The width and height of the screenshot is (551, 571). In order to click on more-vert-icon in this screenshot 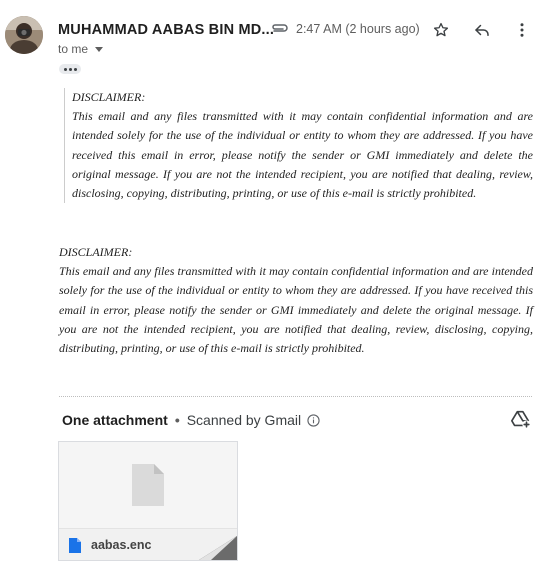, I will do `click(522, 30)`.